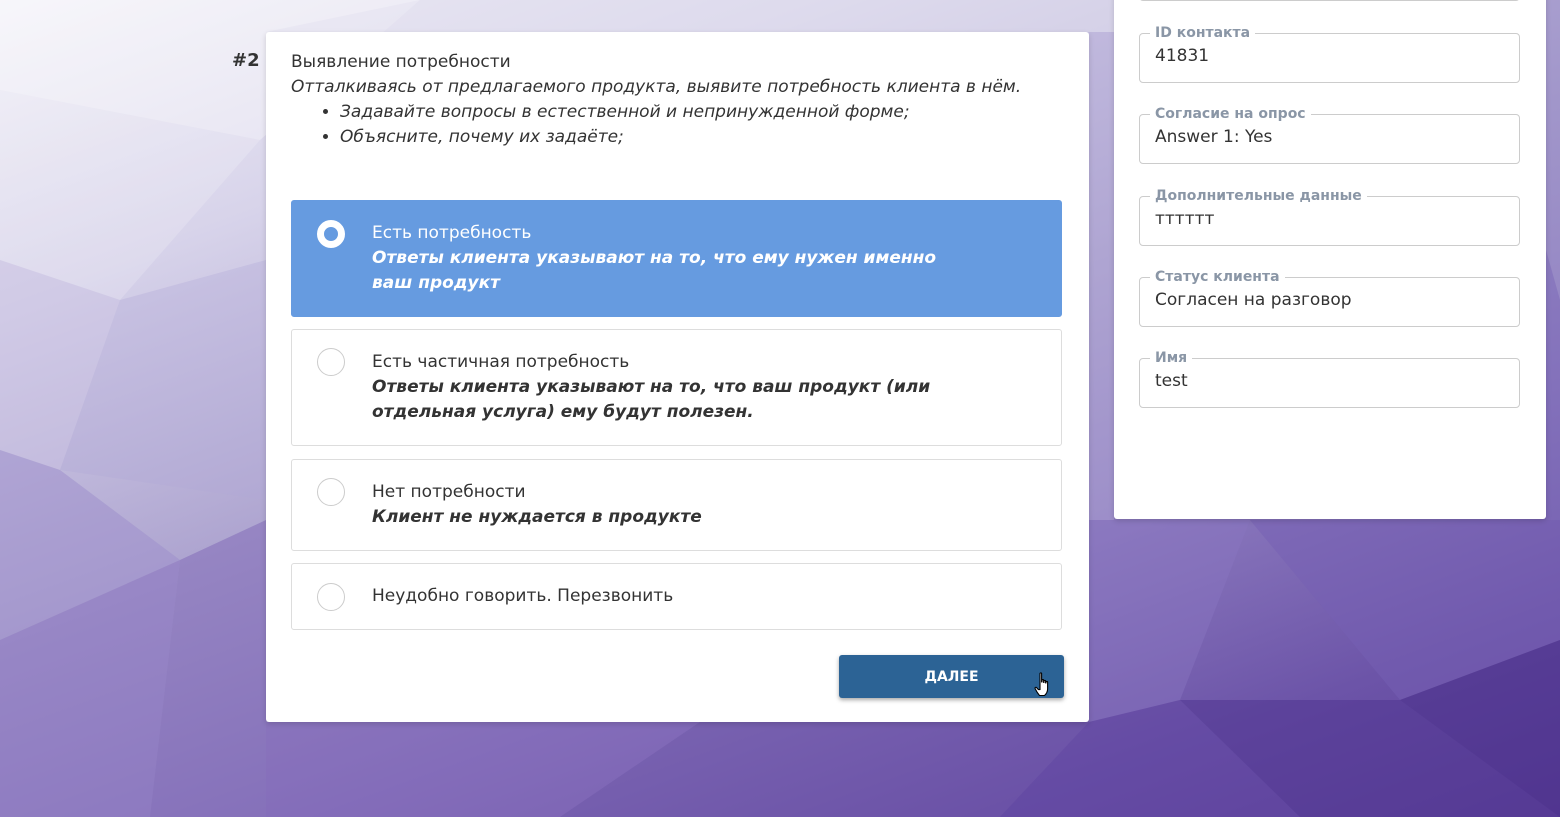 The image size is (1560, 817). I want to click on field-label: Статус клиента, so click(1217, 277).